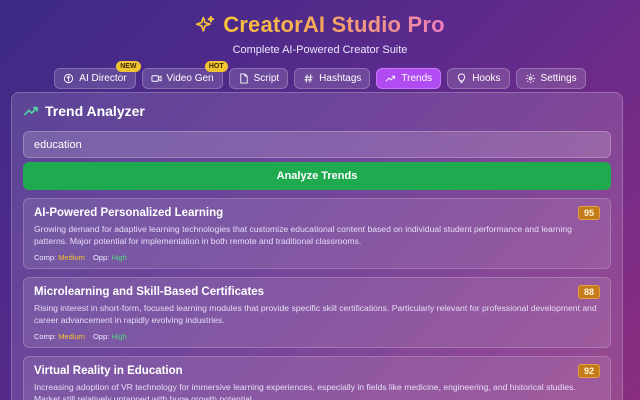  I want to click on topic-search-input: education, so click(317, 144).